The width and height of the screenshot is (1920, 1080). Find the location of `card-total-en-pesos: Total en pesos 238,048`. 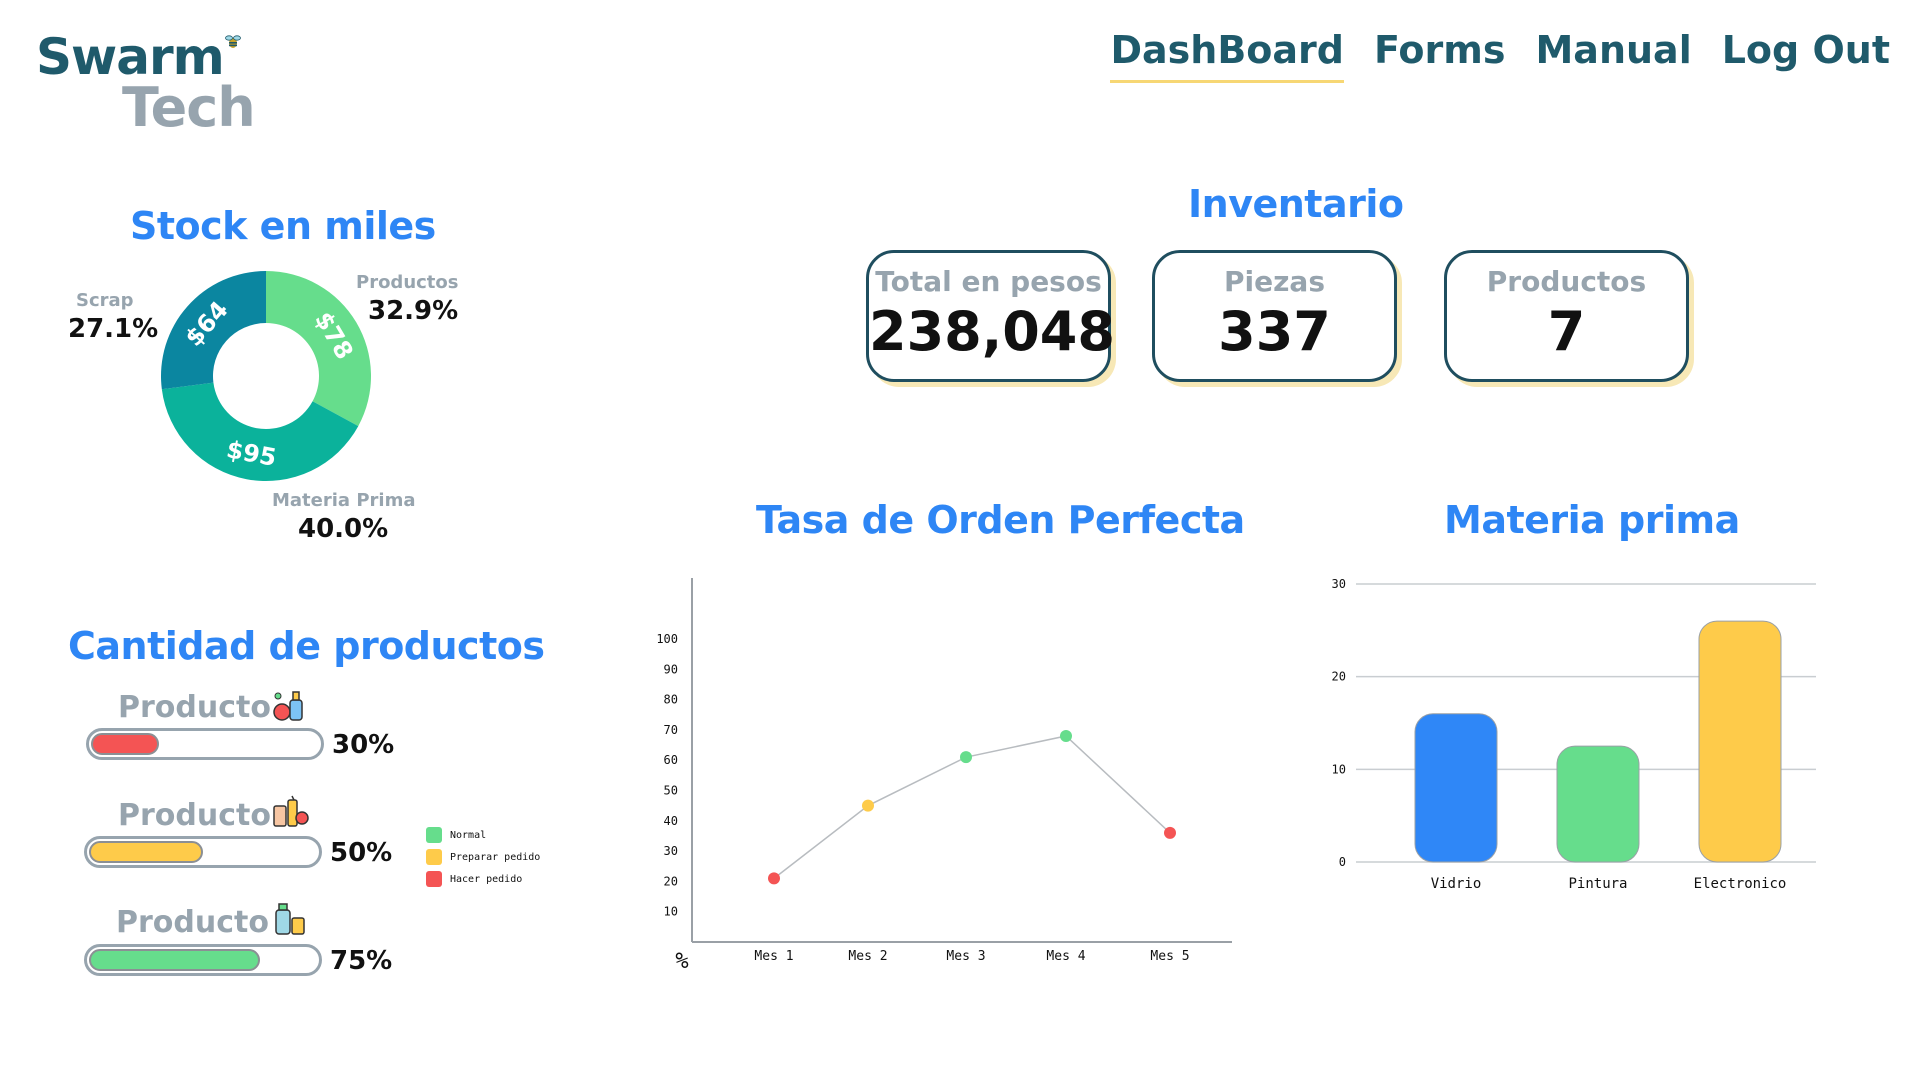

card-total-en-pesos: Total en pesos 238,048 is located at coordinates (990, 316).